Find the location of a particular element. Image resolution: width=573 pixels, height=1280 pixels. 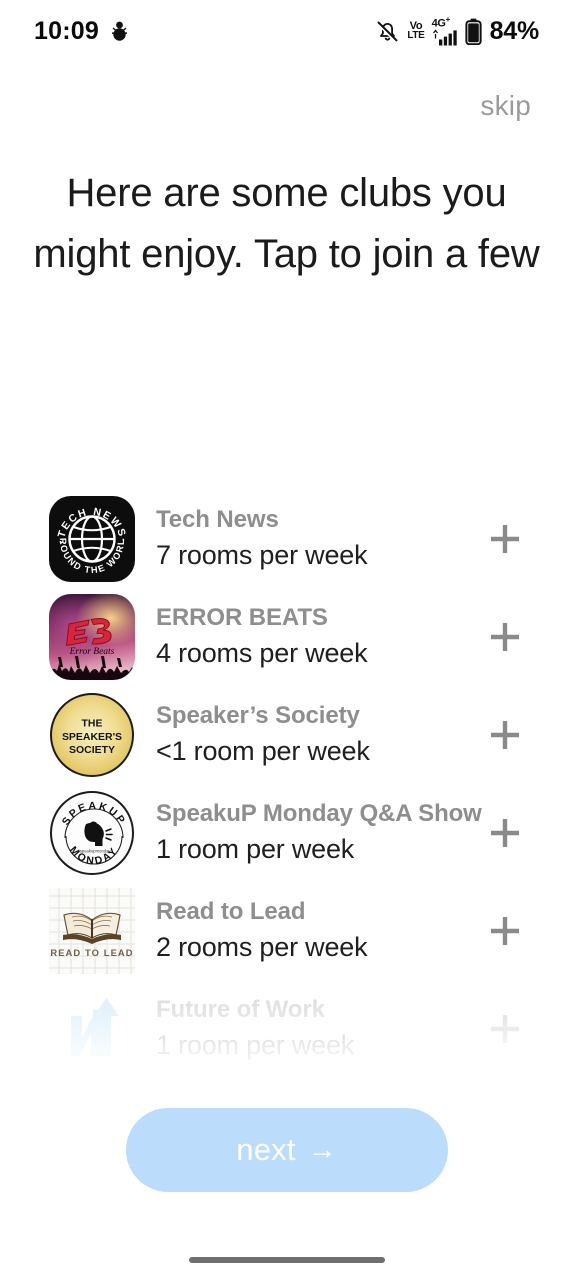

speakup-monday-head-logo: #speakupmonday SPEAKUP MONDAY is located at coordinates (92, 833).